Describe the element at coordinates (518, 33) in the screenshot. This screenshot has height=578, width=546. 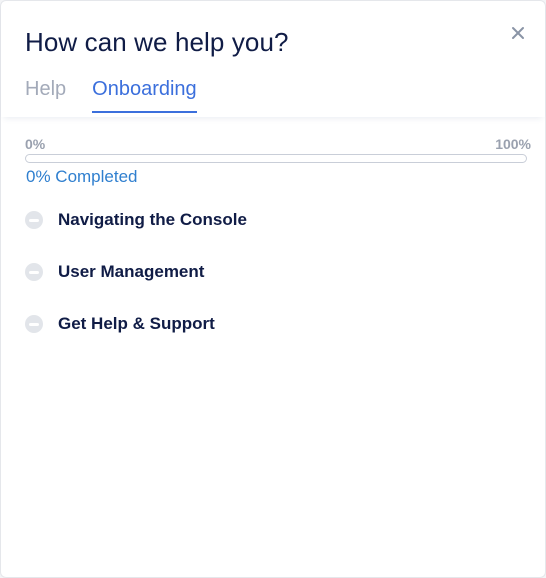
I see `close-icon` at that location.